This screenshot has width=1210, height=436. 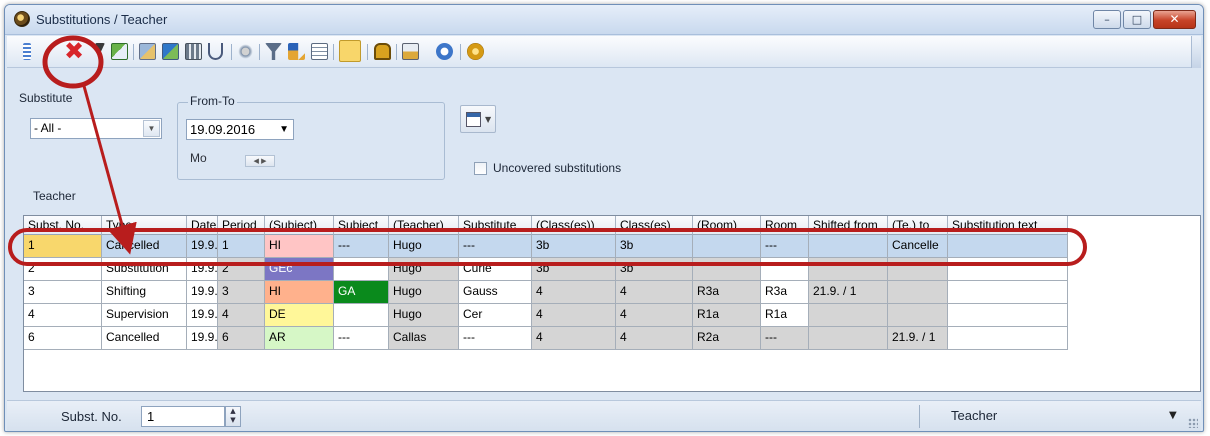 I want to click on calculator-icon, so click(x=193, y=51).